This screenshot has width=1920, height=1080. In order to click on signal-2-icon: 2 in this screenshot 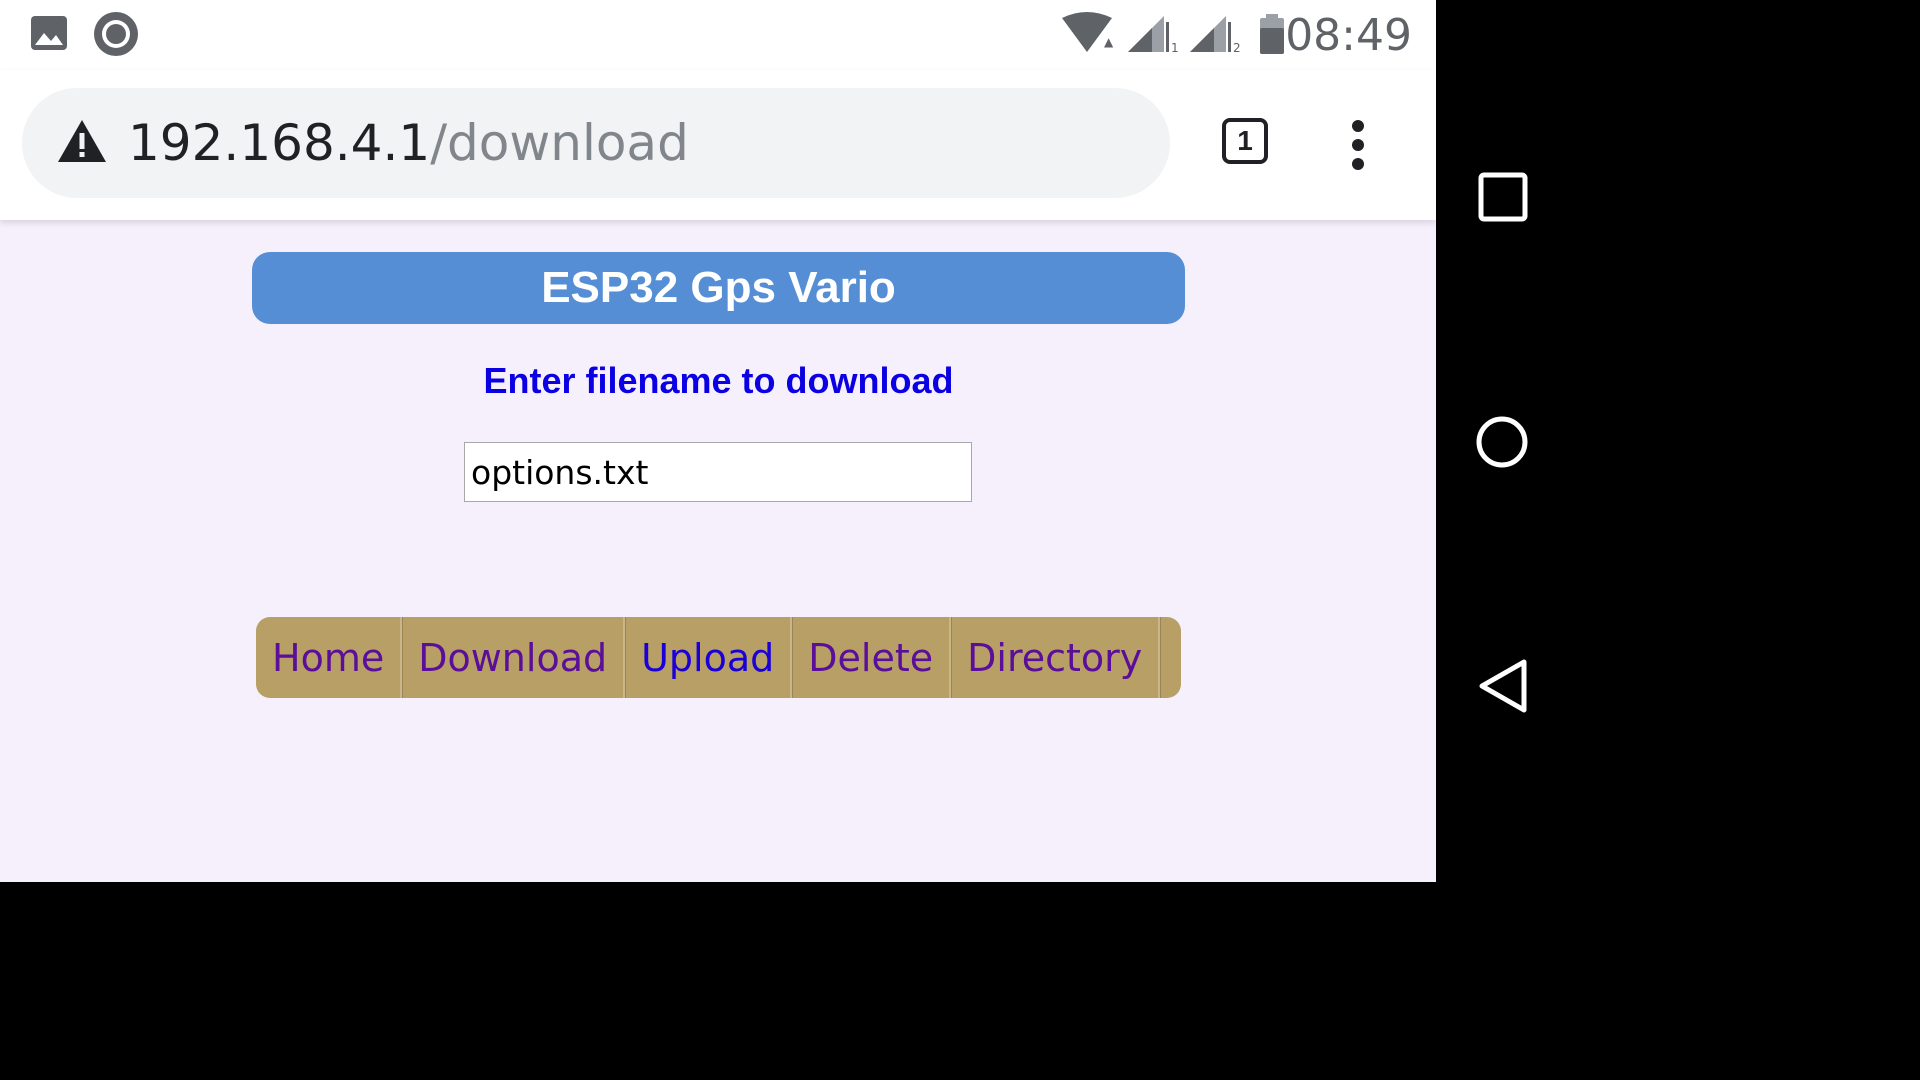, I will do `click(1215, 35)`.